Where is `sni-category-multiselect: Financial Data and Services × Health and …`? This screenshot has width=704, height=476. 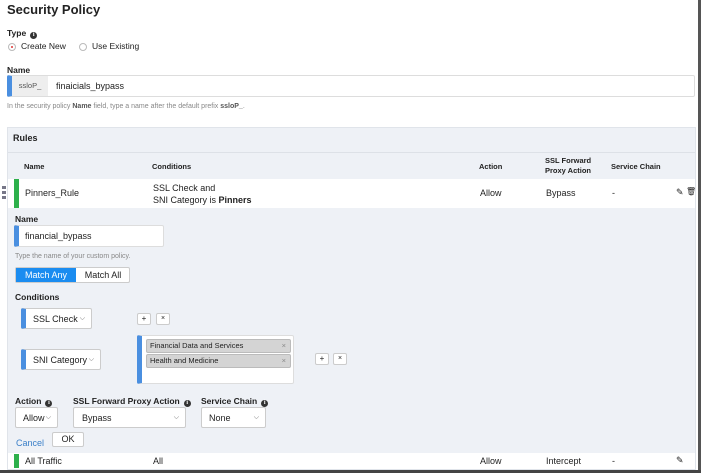
sni-category-multiselect: Financial Data and Services × Health and … is located at coordinates (215, 359).